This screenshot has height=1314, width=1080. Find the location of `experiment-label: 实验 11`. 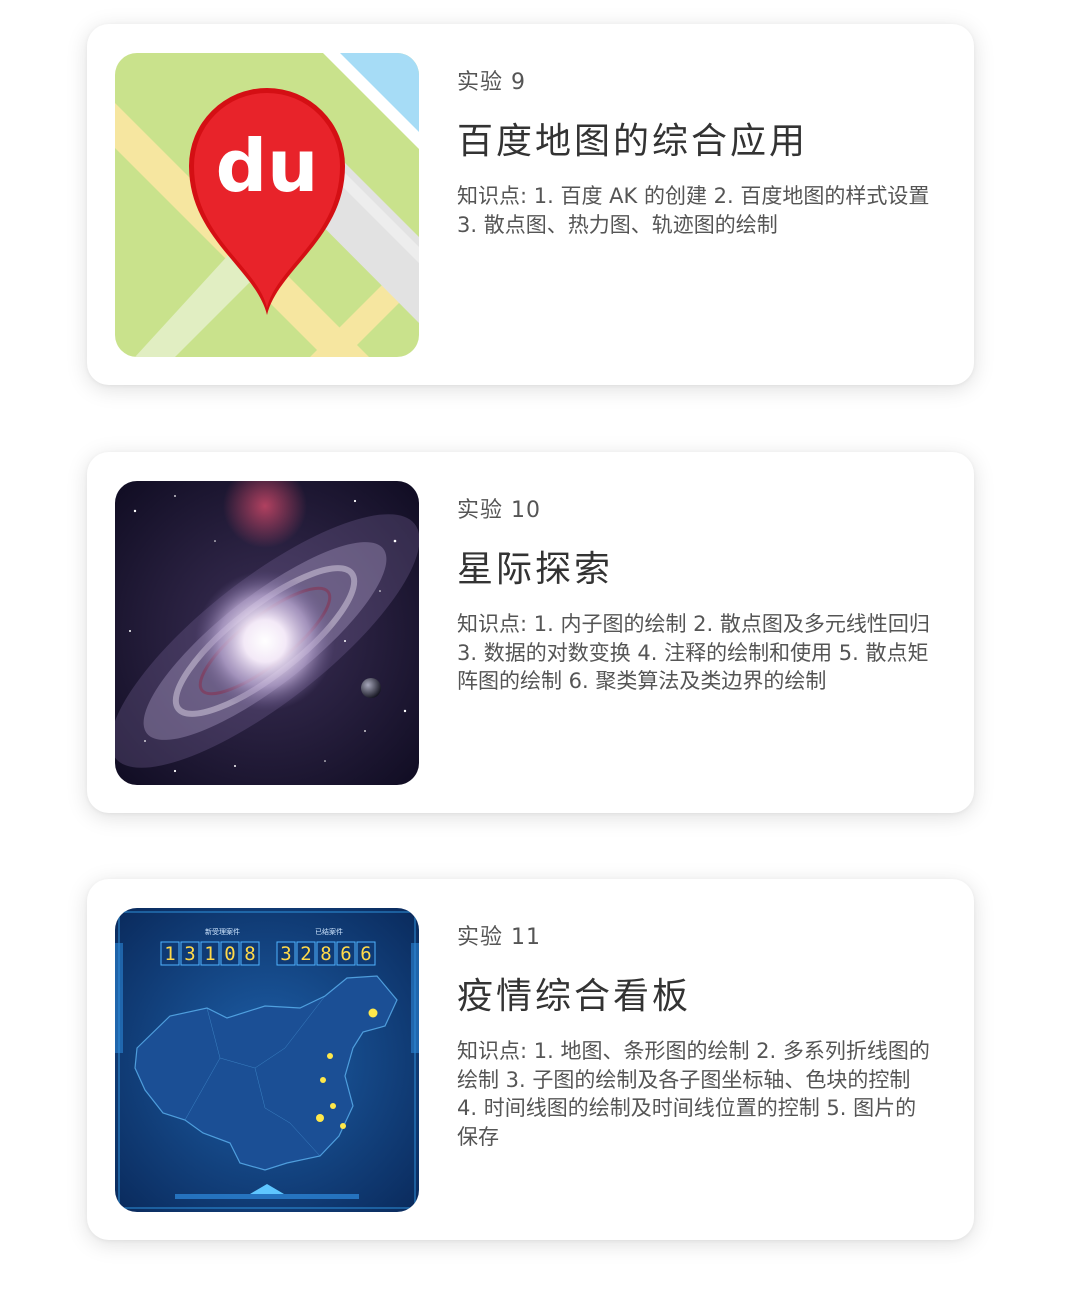

experiment-label: 实验 11 is located at coordinates (499, 937).